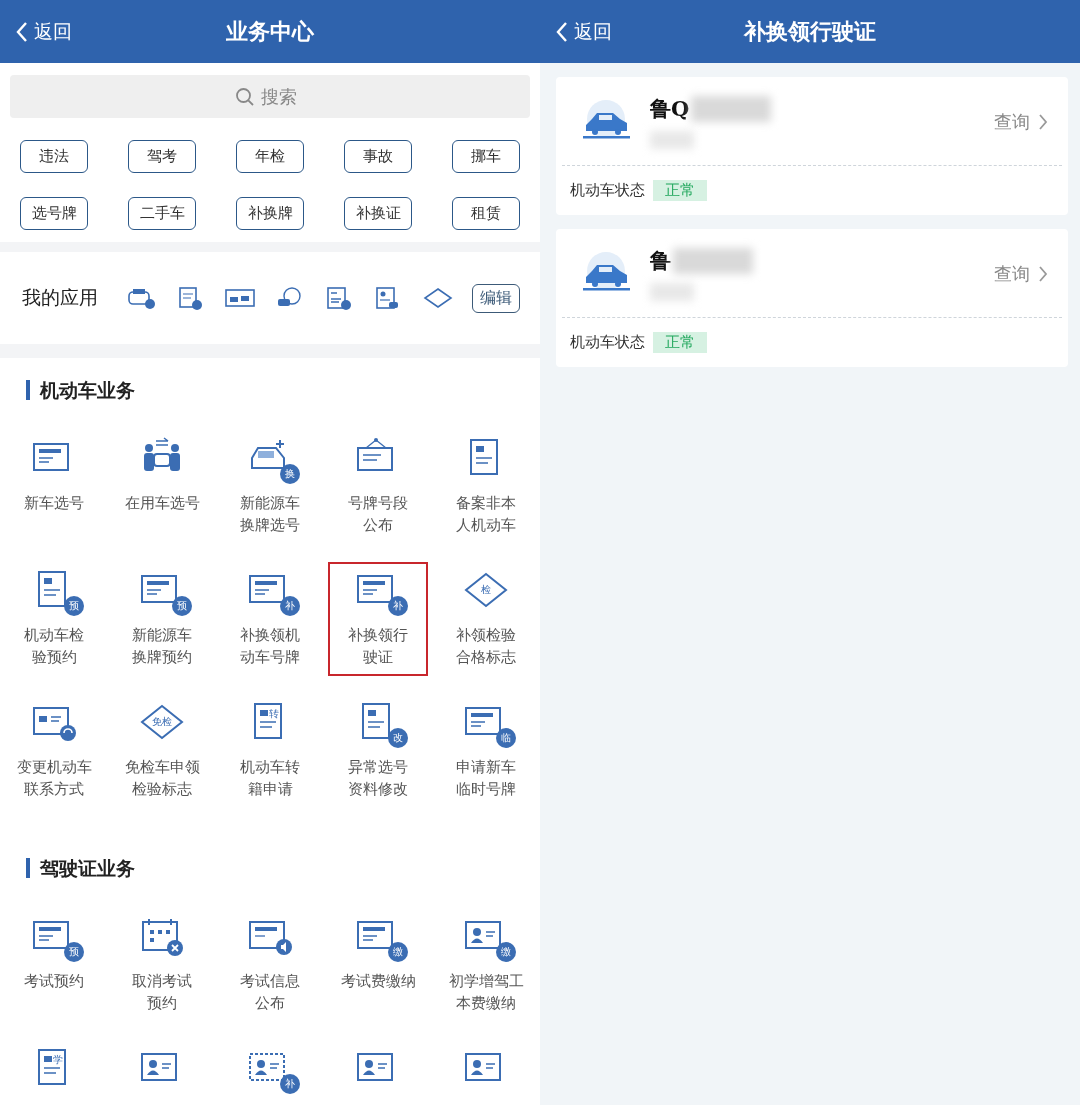 Image resolution: width=1080 pixels, height=1105 pixels. I want to click on category-tag: 违法, so click(54, 156).